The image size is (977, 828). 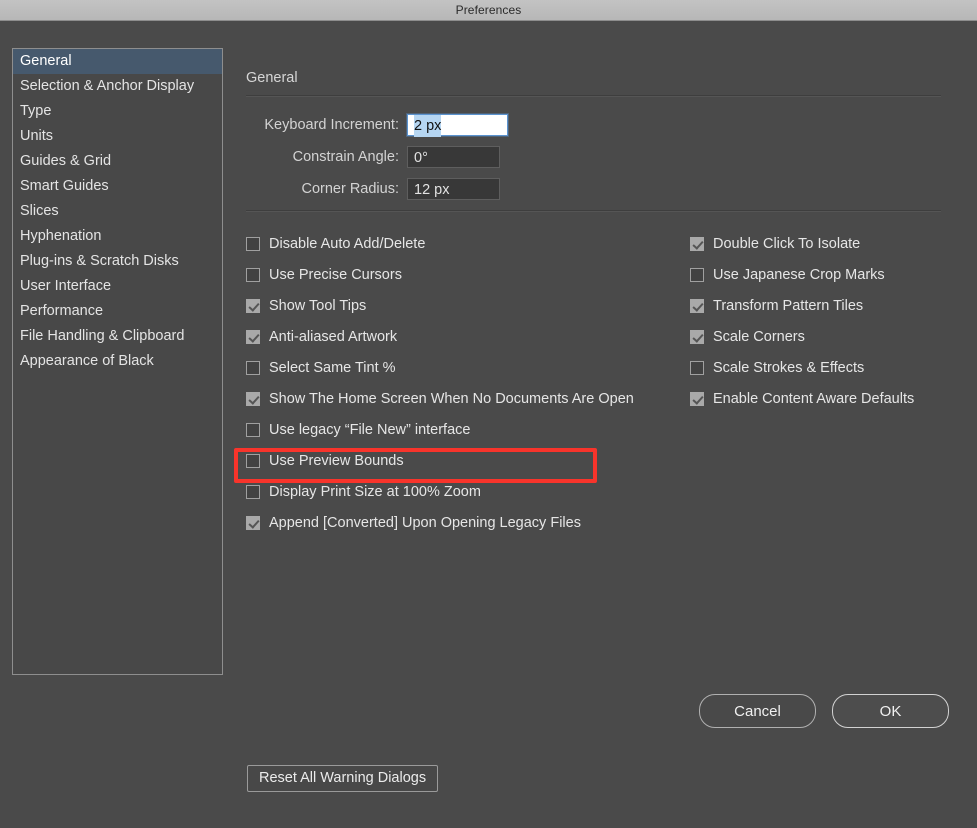 What do you see at coordinates (117, 311) in the screenshot?
I see `sidebar-item-performance: Performance` at bounding box center [117, 311].